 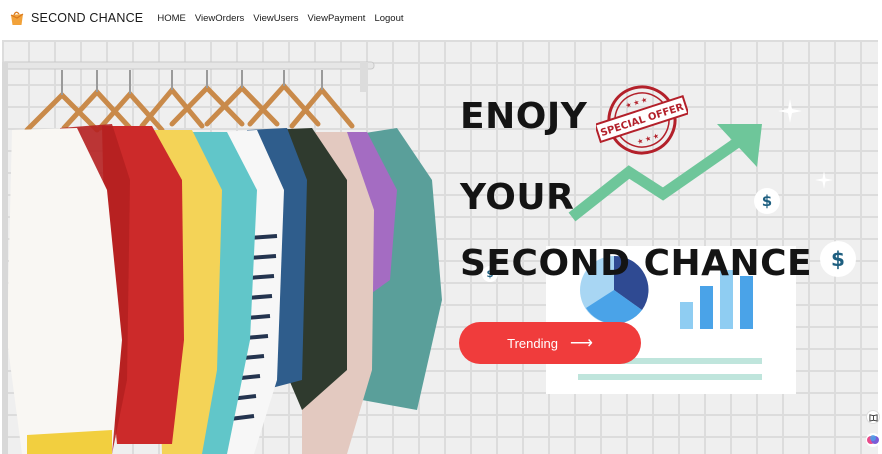 I want to click on shopping-bag-icon, so click(x=17, y=18).